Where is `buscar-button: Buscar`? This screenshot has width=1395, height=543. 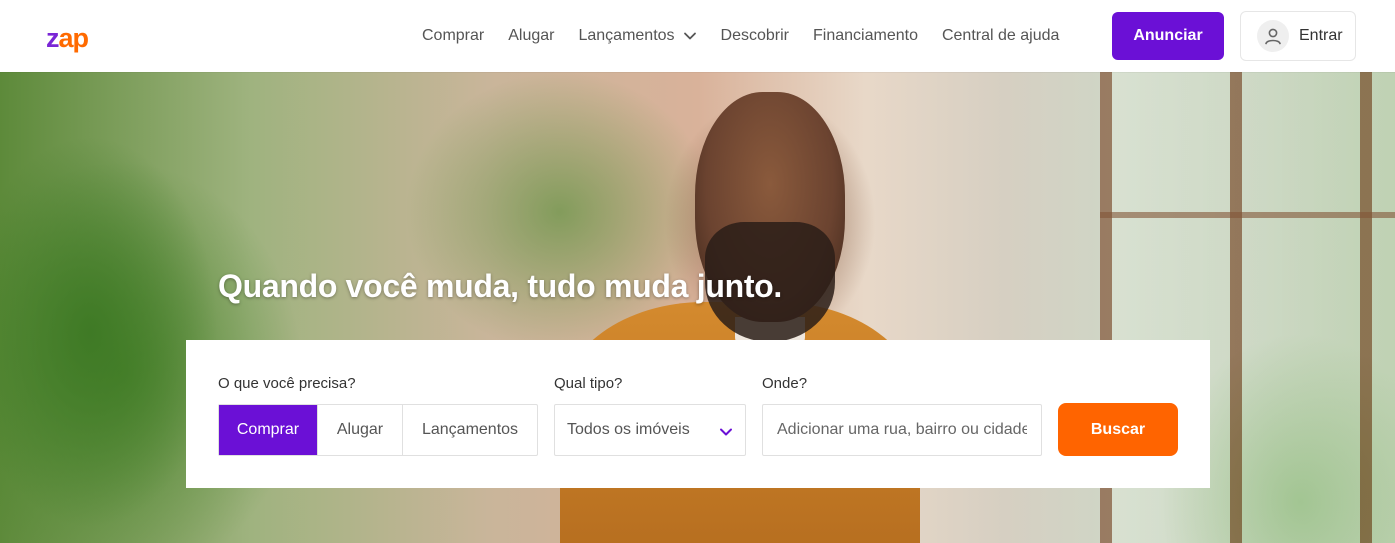 buscar-button: Buscar is located at coordinates (1118, 429).